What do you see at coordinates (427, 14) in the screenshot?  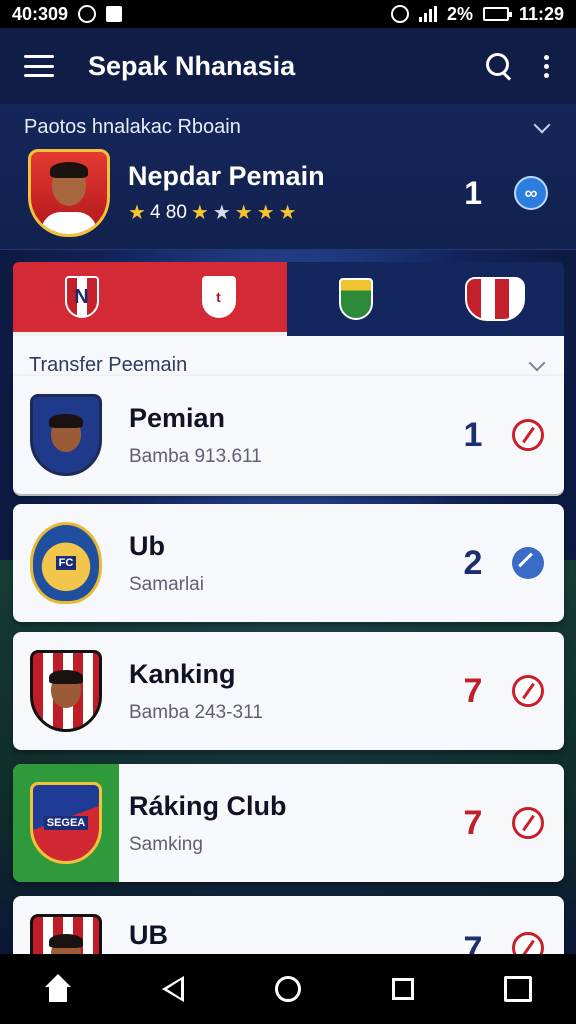 I see `signal-icon` at bounding box center [427, 14].